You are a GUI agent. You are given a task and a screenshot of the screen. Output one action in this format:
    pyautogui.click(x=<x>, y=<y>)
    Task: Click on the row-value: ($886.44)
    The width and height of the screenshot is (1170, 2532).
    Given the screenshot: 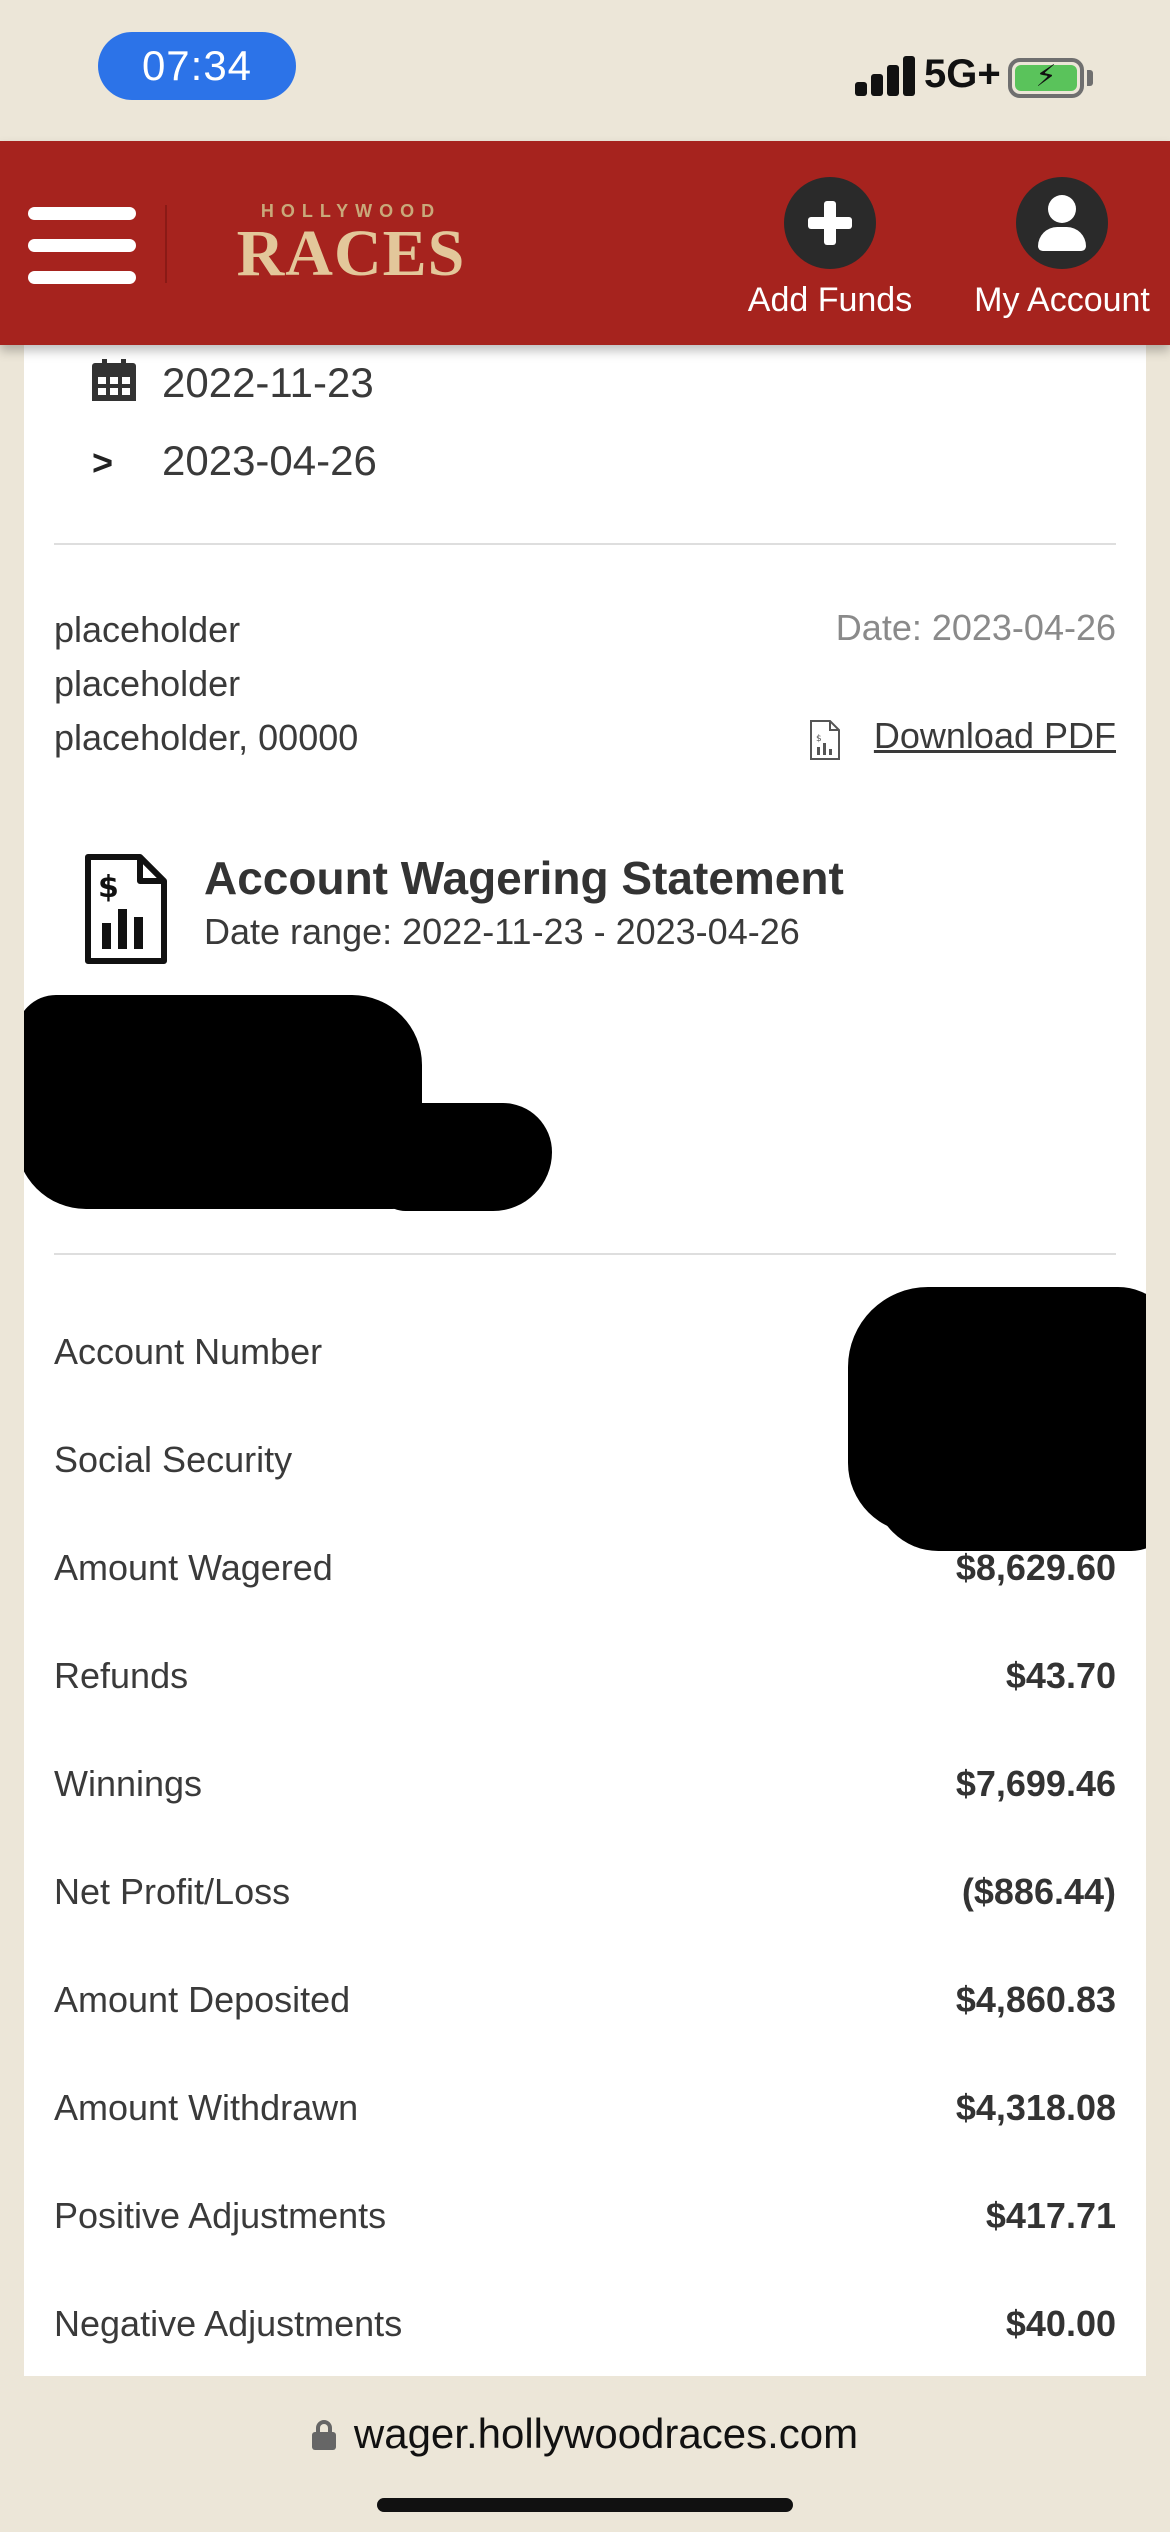 What is the action you would take?
    pyautogui.click(x=1038, y=1891)
    